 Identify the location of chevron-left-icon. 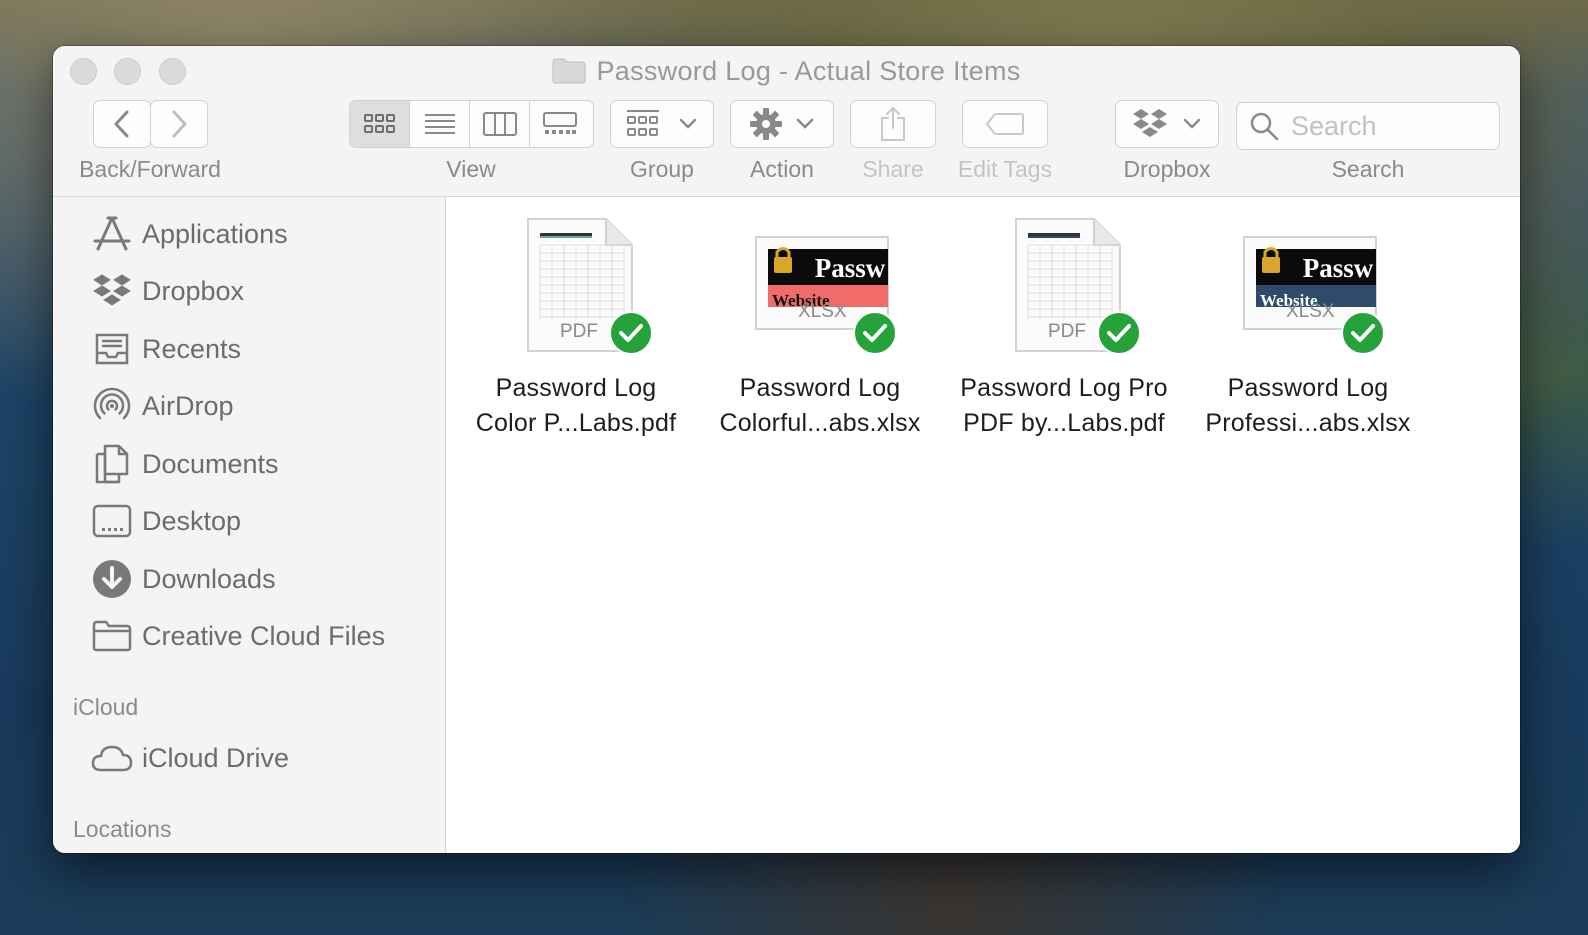
(121, 124).